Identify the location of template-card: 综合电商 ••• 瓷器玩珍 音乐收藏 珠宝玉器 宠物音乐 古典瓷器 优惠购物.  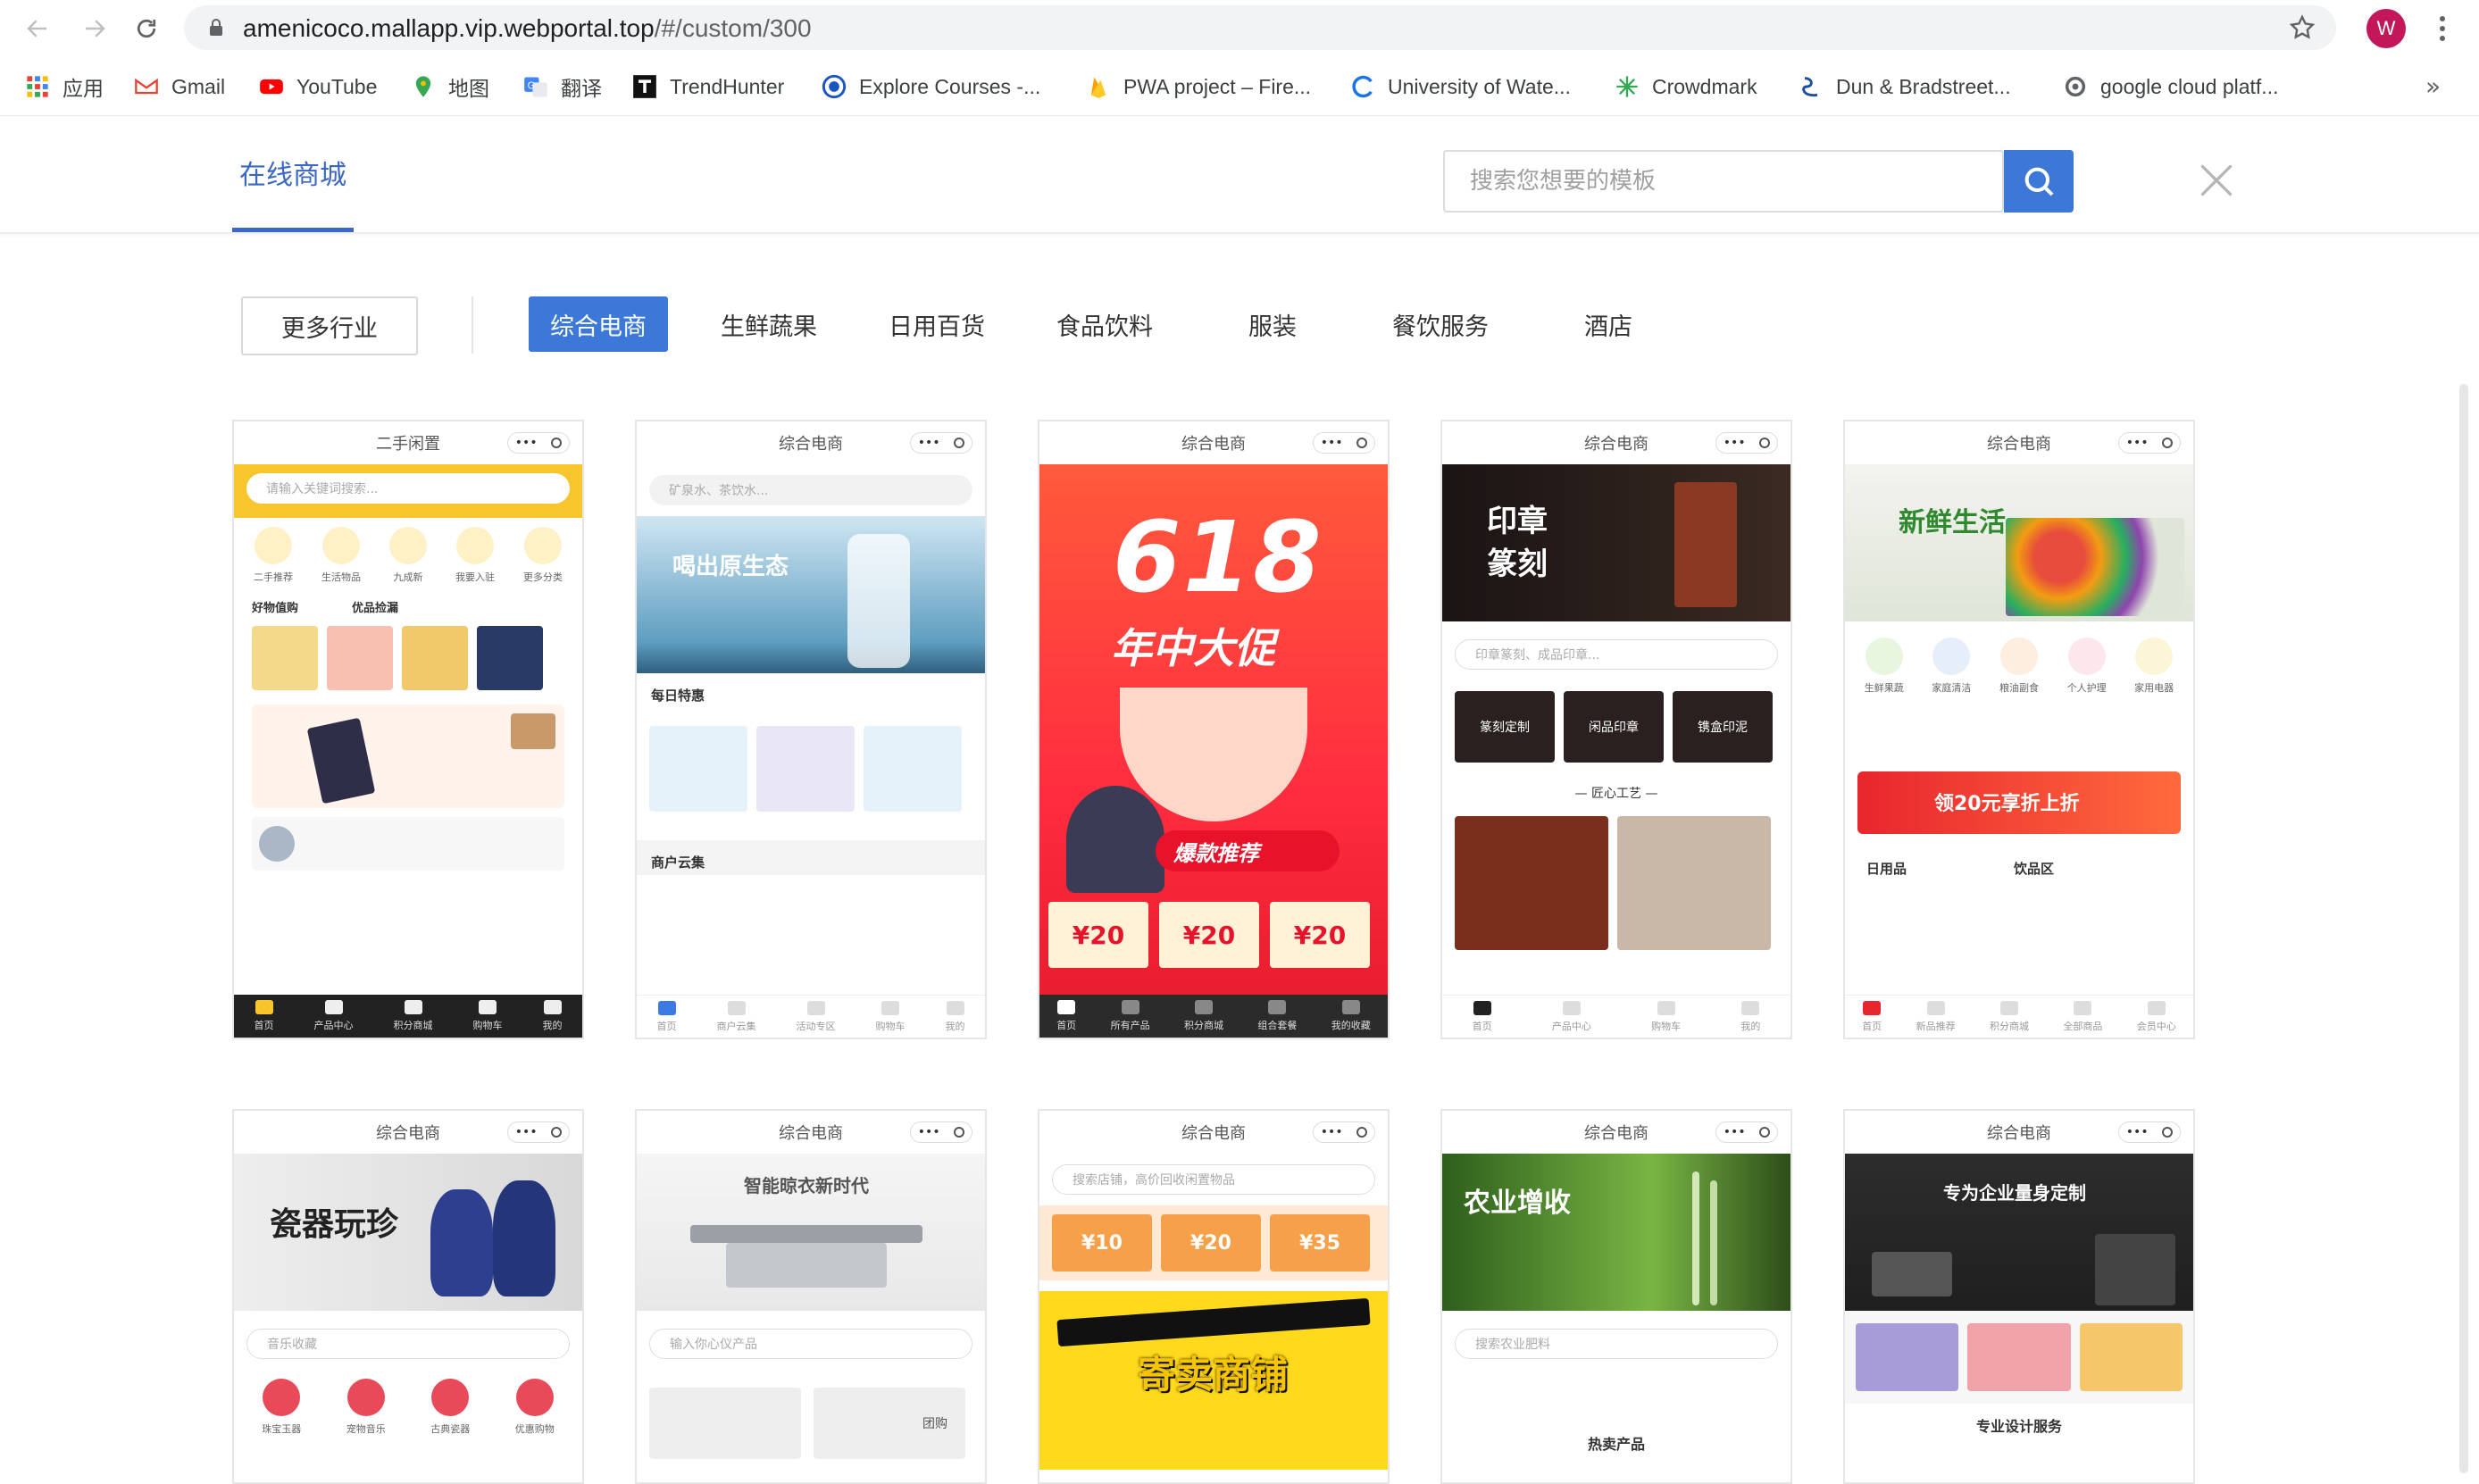
(408, 1296).